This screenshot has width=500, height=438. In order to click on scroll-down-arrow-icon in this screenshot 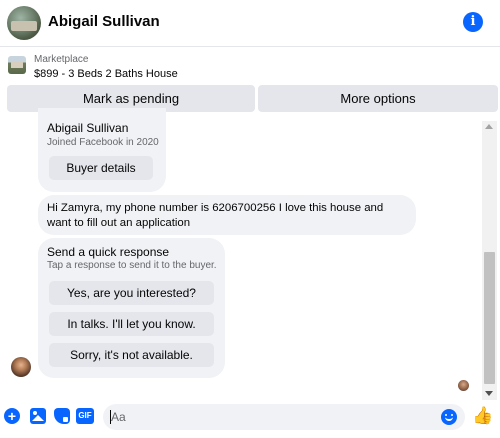, I will do `click(489, 393)`.